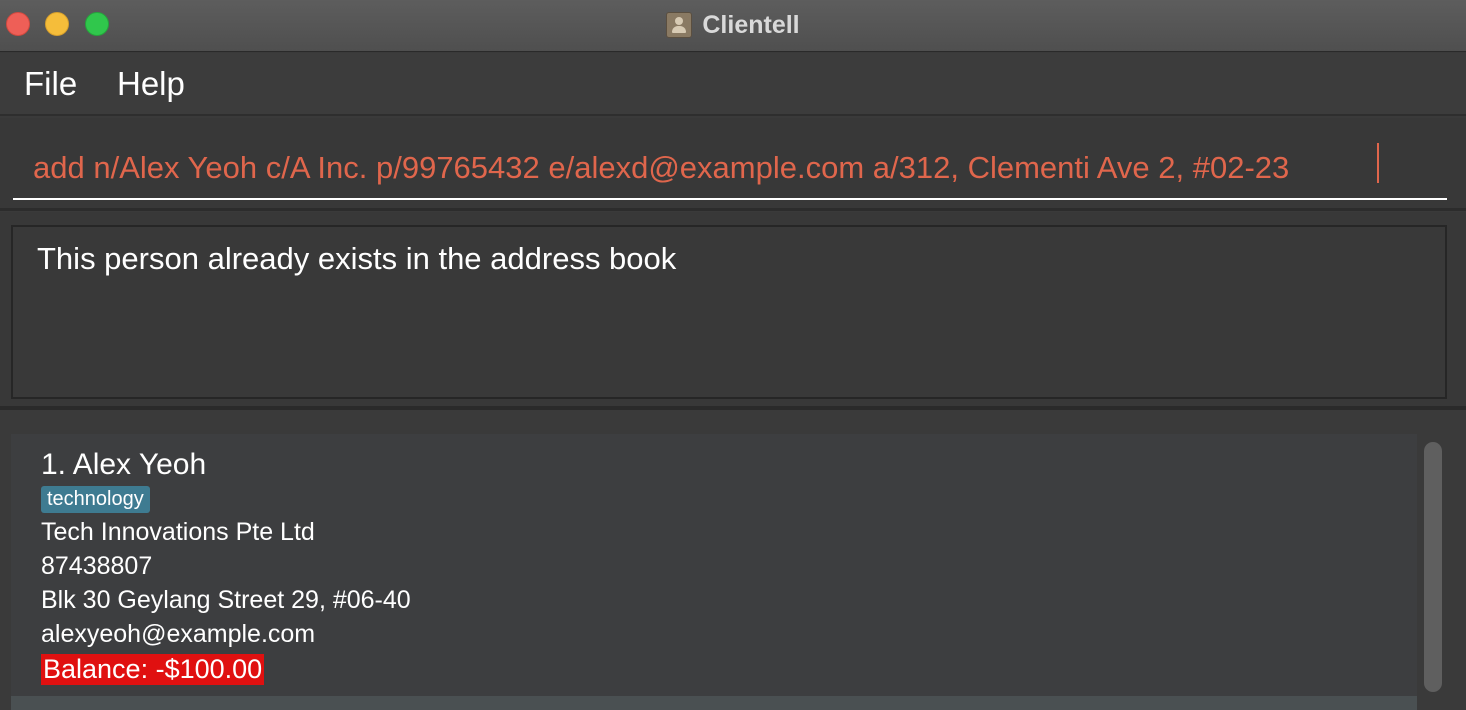 The image size is (1466, 710). What do you see at coordinates (97, 566) in the screenshot?
I see `person-phone: 87438807` at bounding box center [97, 566].